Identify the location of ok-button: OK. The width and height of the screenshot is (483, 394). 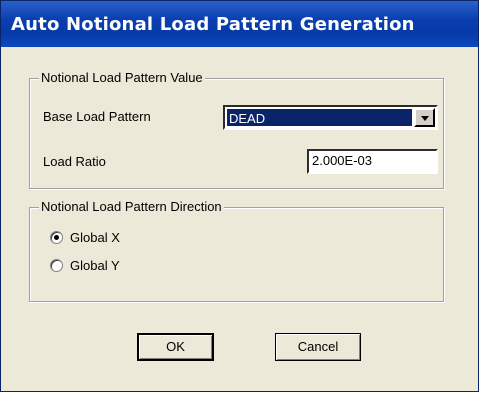
(175, 347).